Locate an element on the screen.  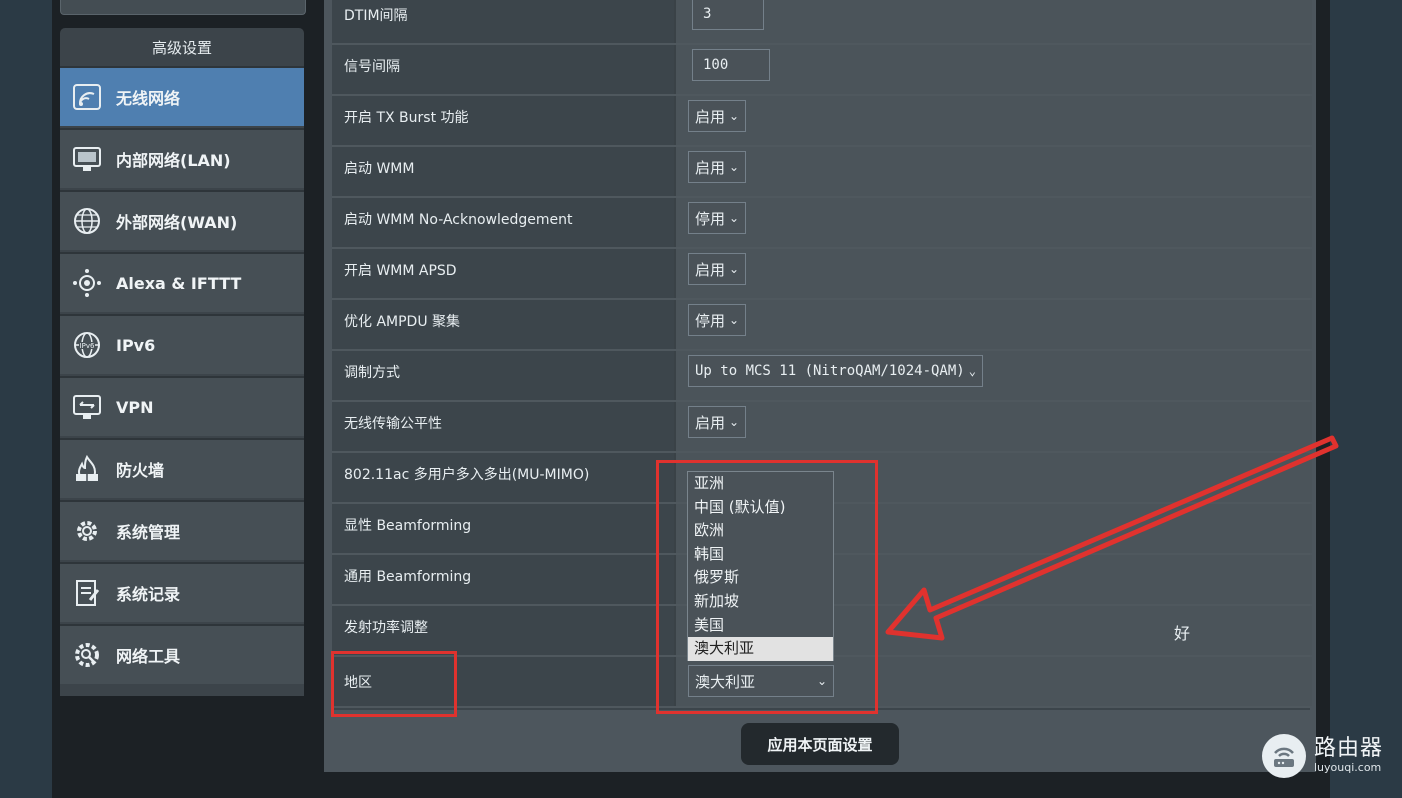
sidebar-item-label: IPv6 is located at coordinates (136, 345).